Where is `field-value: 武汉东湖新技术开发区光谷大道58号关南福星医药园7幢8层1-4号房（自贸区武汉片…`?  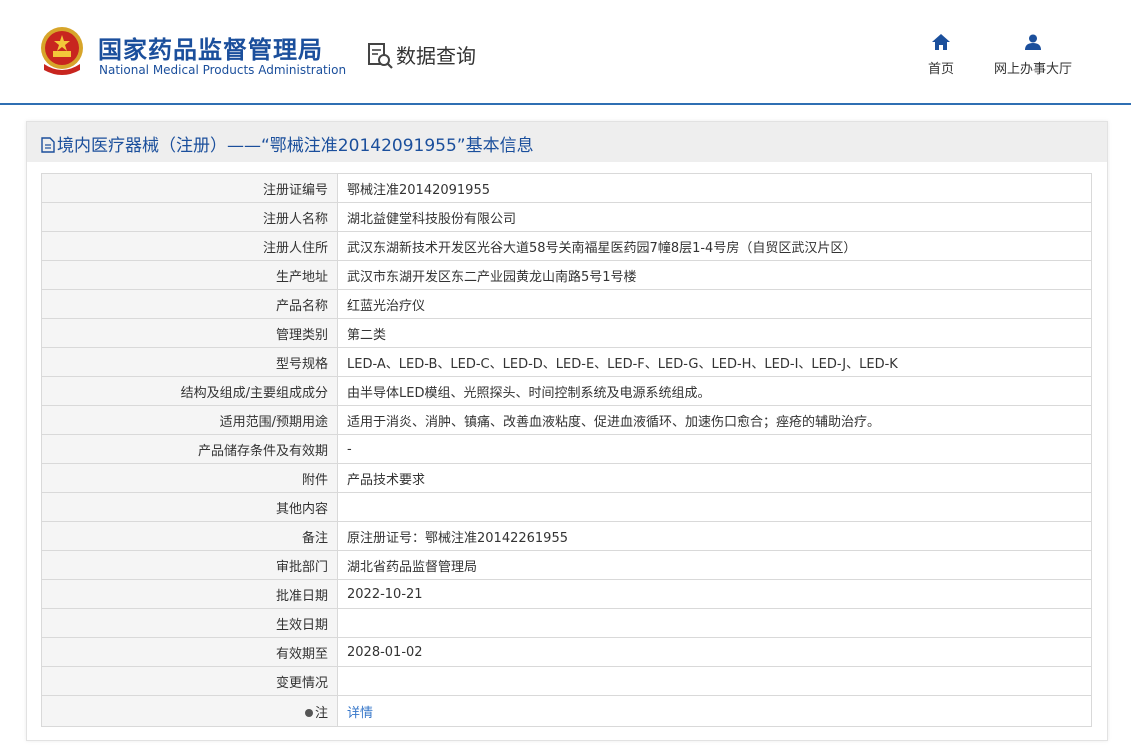 field-value: 武汉东湖新技术开发区光谷大道58号关南福星医药园7幢8层1-4号房（自贸区武汉片… is located at coordinates (714, 246).